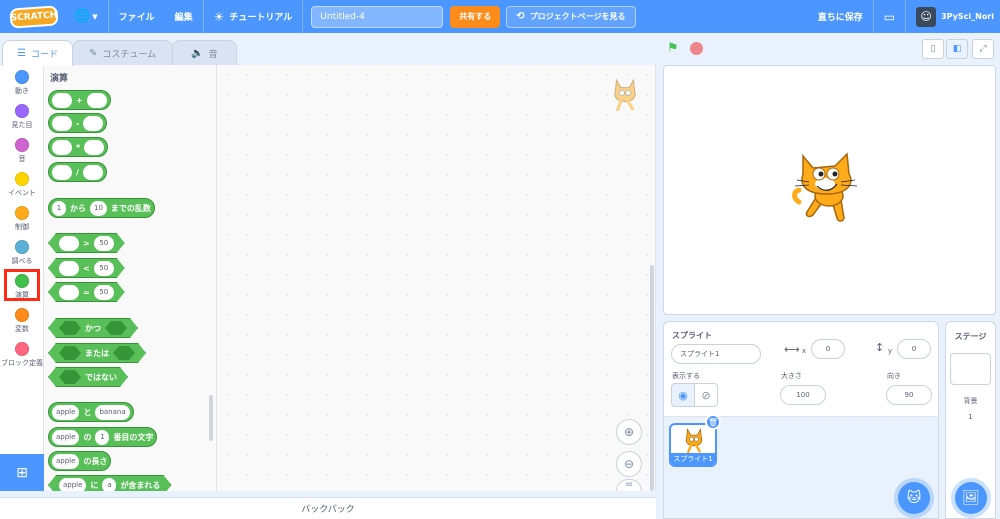 Image resolution: width=1000 pixels, height=519 pixels. Describe the element at coordinates (22, 356) in the screenshot. I see `category-my-blocks: ブロック定義` at that location.